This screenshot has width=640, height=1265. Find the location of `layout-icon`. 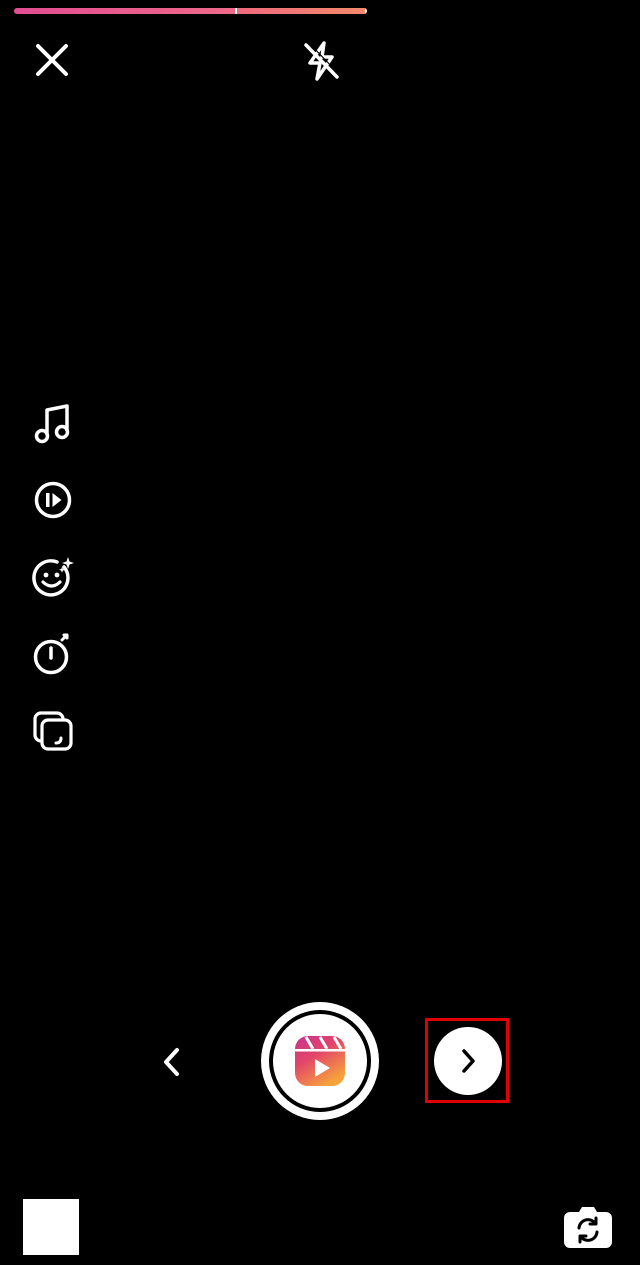

layout-icon is located at coordinates (53, 731).